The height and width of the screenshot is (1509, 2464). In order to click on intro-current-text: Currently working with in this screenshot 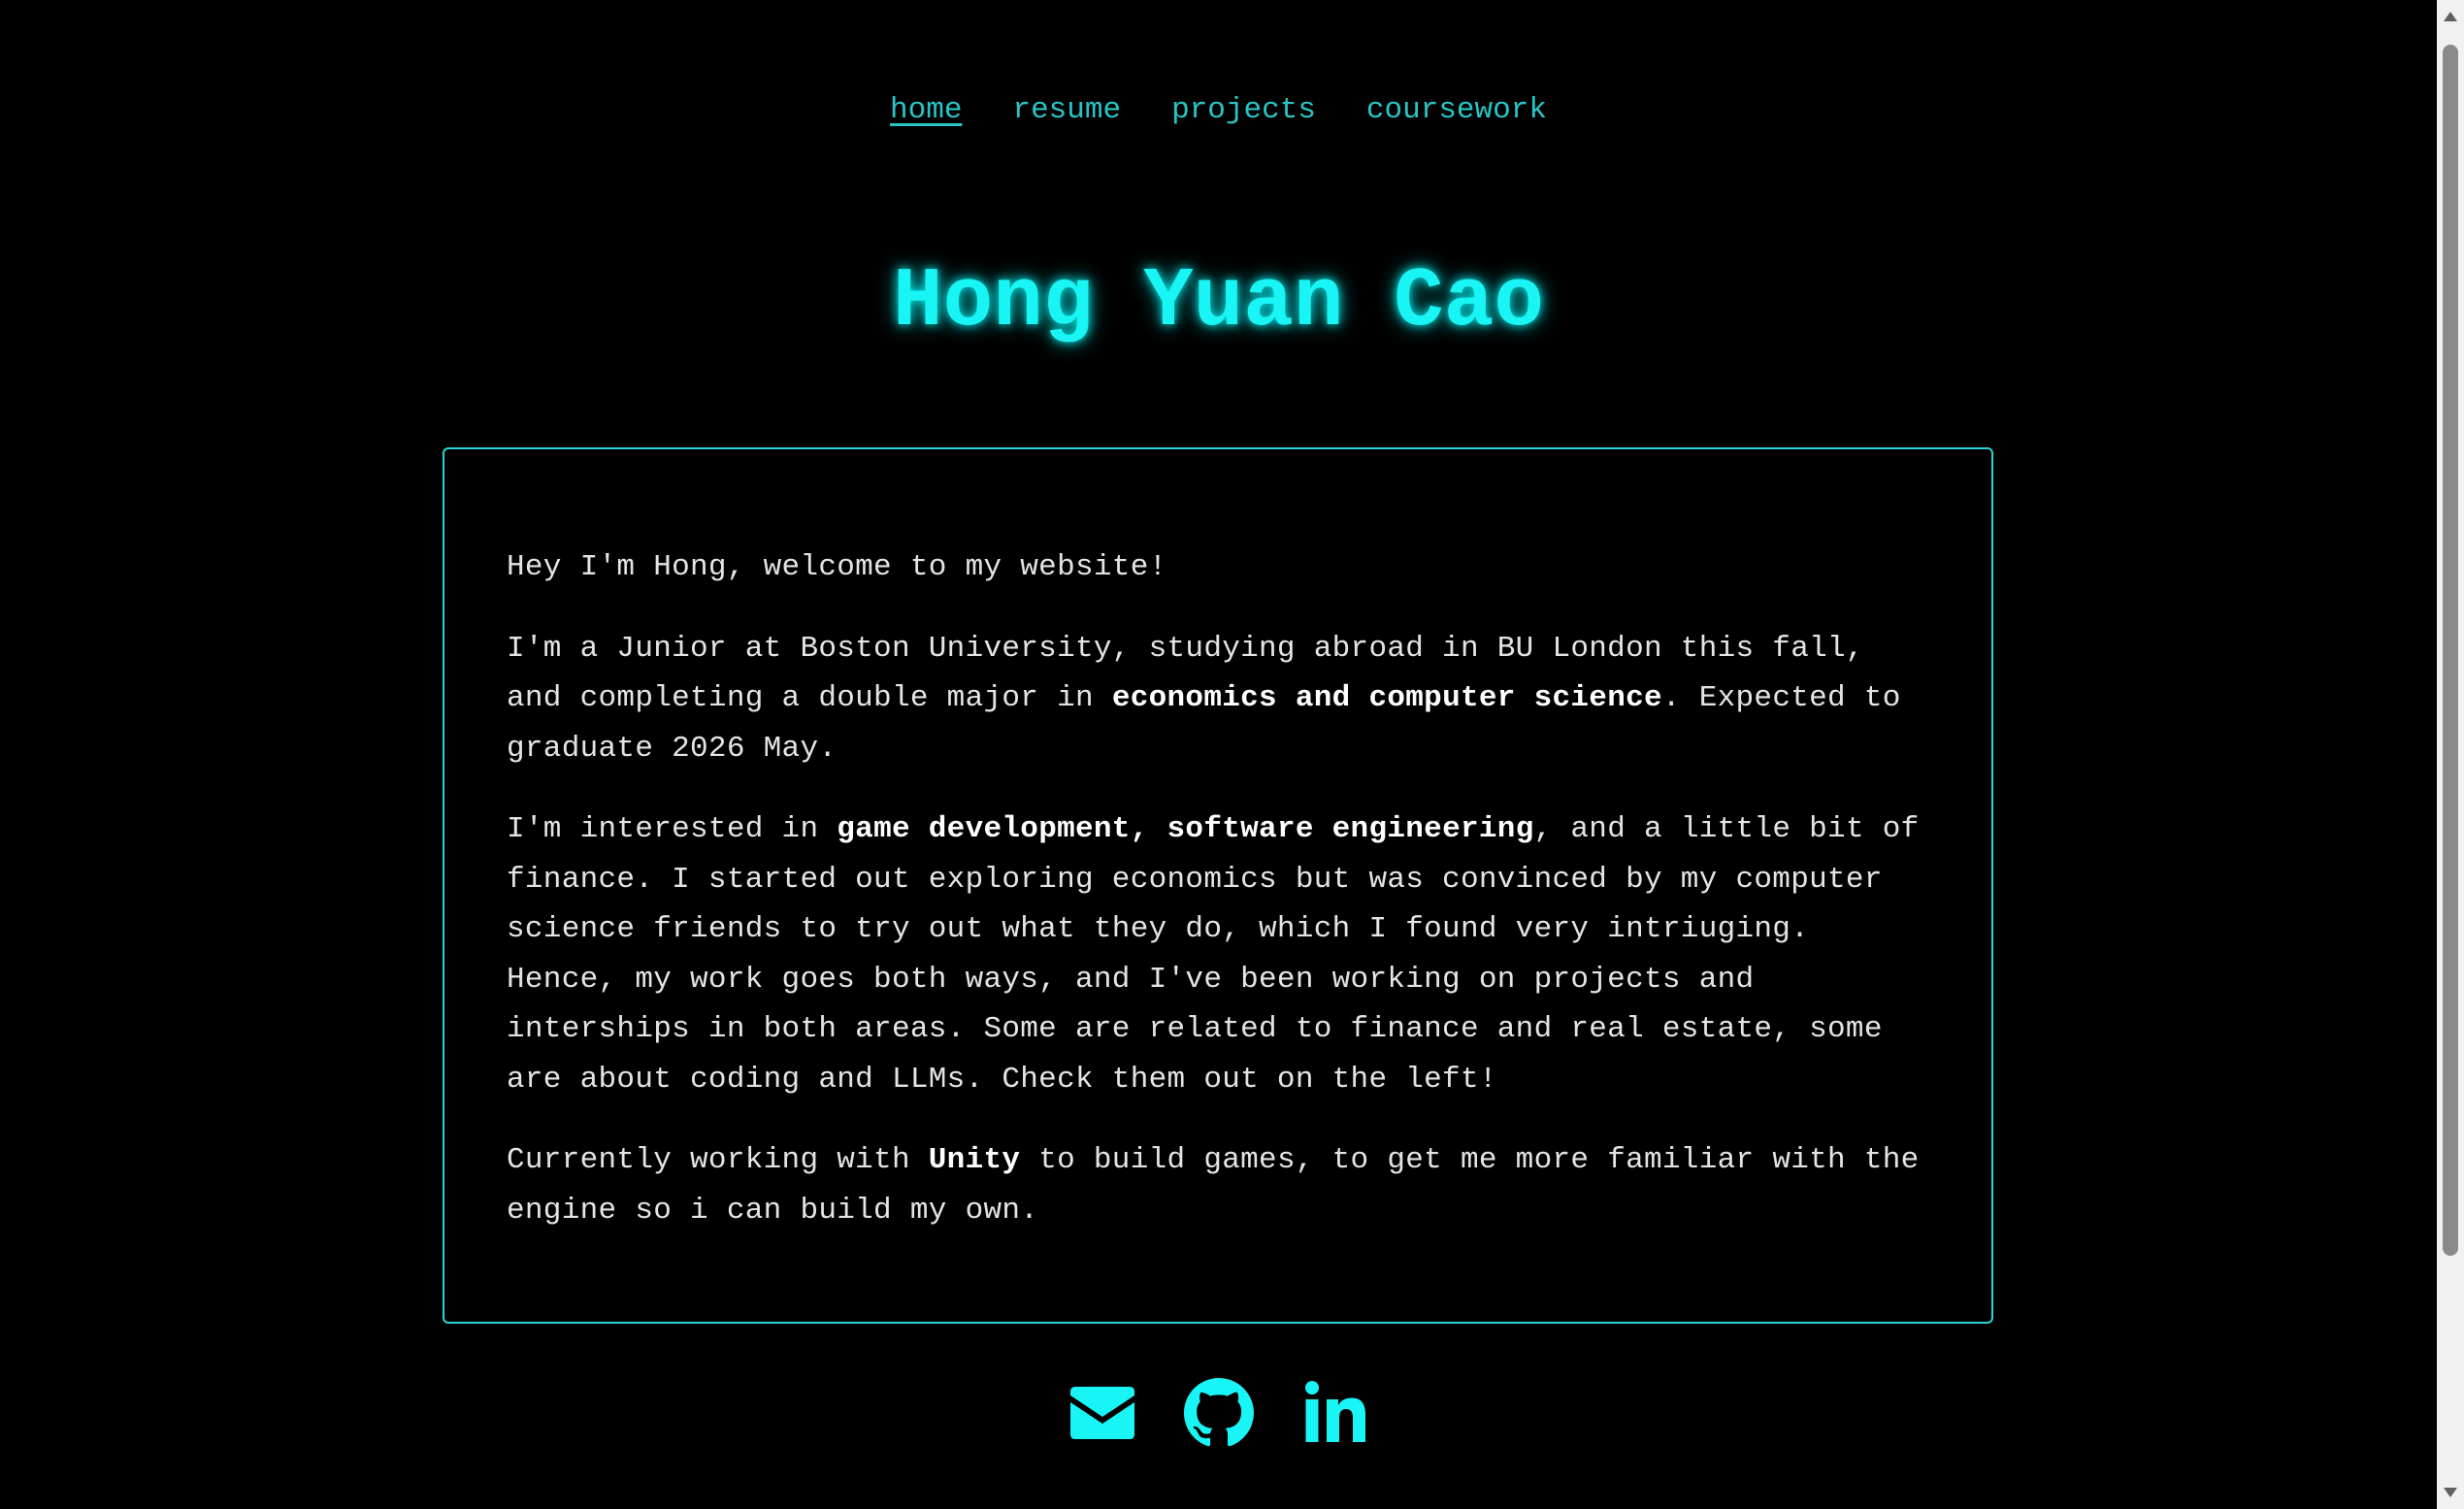, I will do `click(718, 1160)`.